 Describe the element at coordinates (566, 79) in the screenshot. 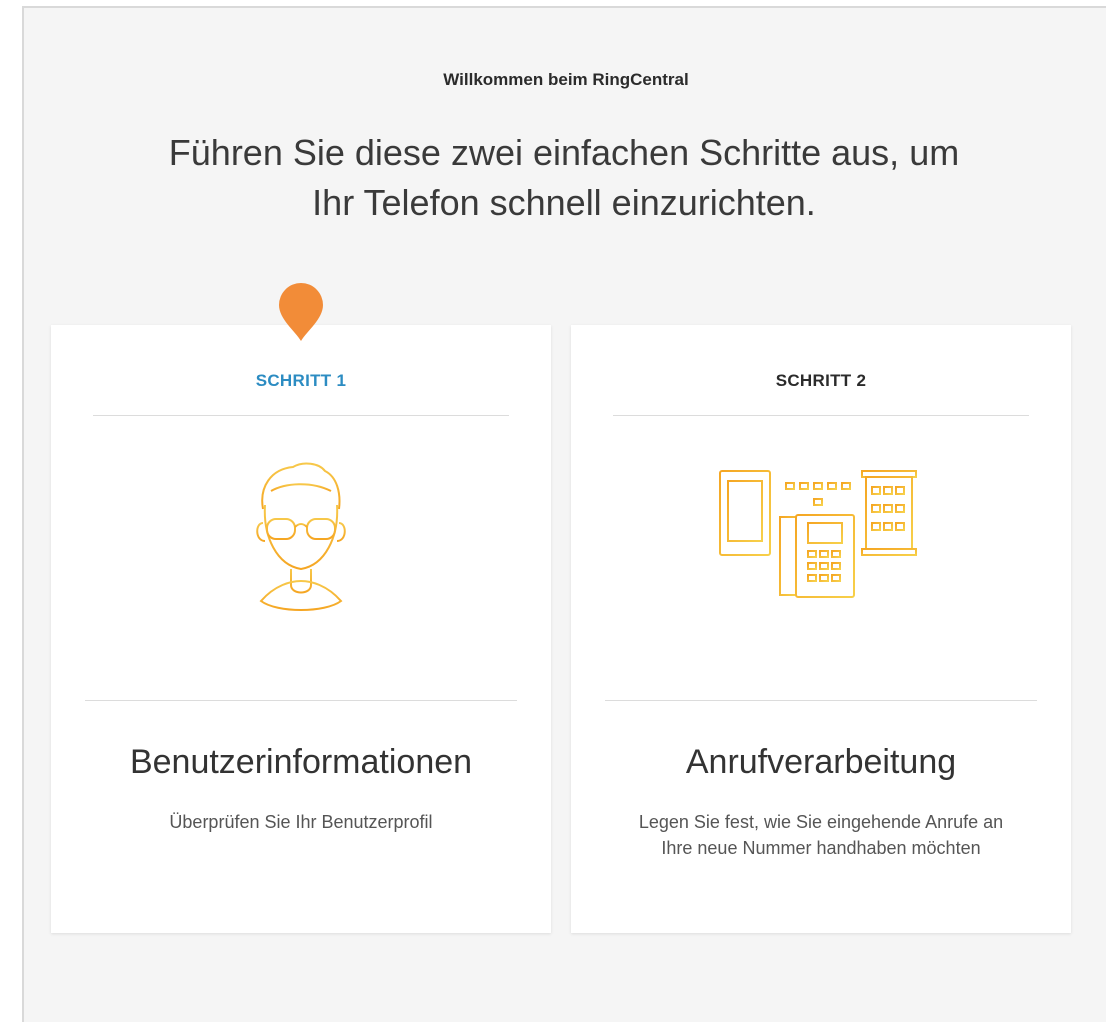

I see `welcome-heading: Willkommen beim RingCentral` at that location.